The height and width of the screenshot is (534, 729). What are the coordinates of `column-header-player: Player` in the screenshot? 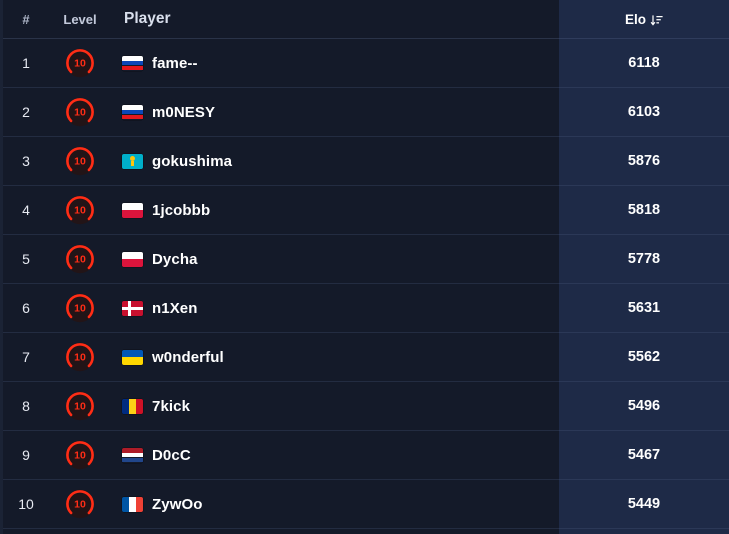 It's located at (333, 19).